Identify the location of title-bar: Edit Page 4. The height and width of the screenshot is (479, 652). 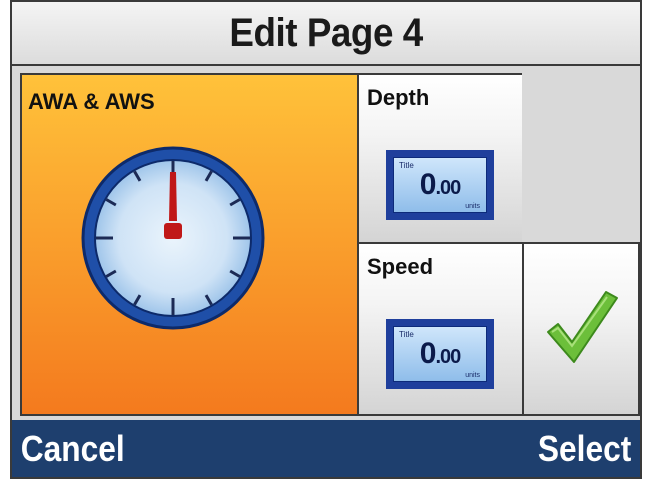
(326, 34).